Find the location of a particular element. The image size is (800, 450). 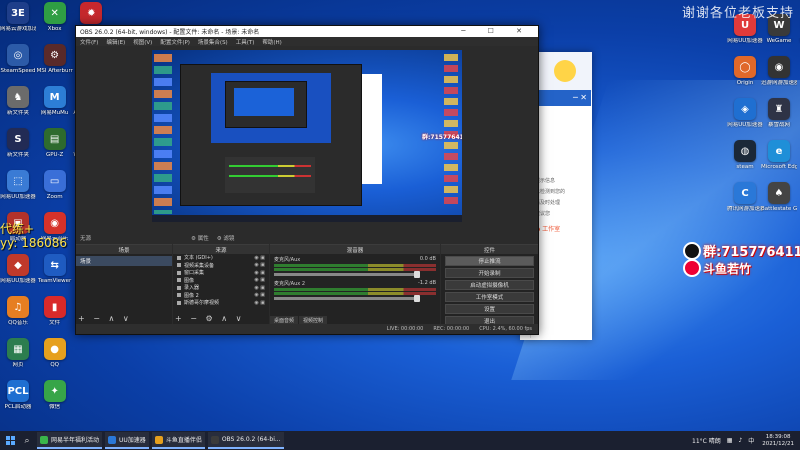

source-name: 文本 (GDI+) is located at coordinates (198, 258).